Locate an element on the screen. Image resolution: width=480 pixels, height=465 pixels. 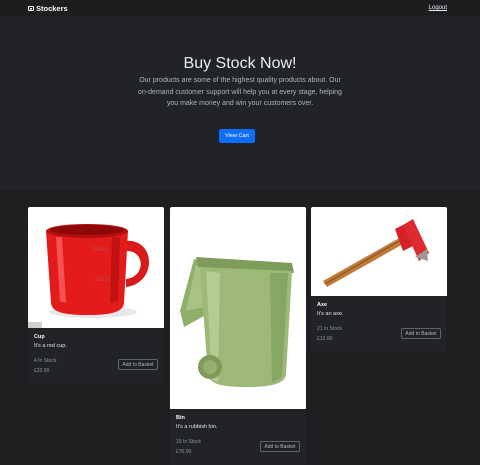
product-name: Axe is located at coordinates (322, 305).